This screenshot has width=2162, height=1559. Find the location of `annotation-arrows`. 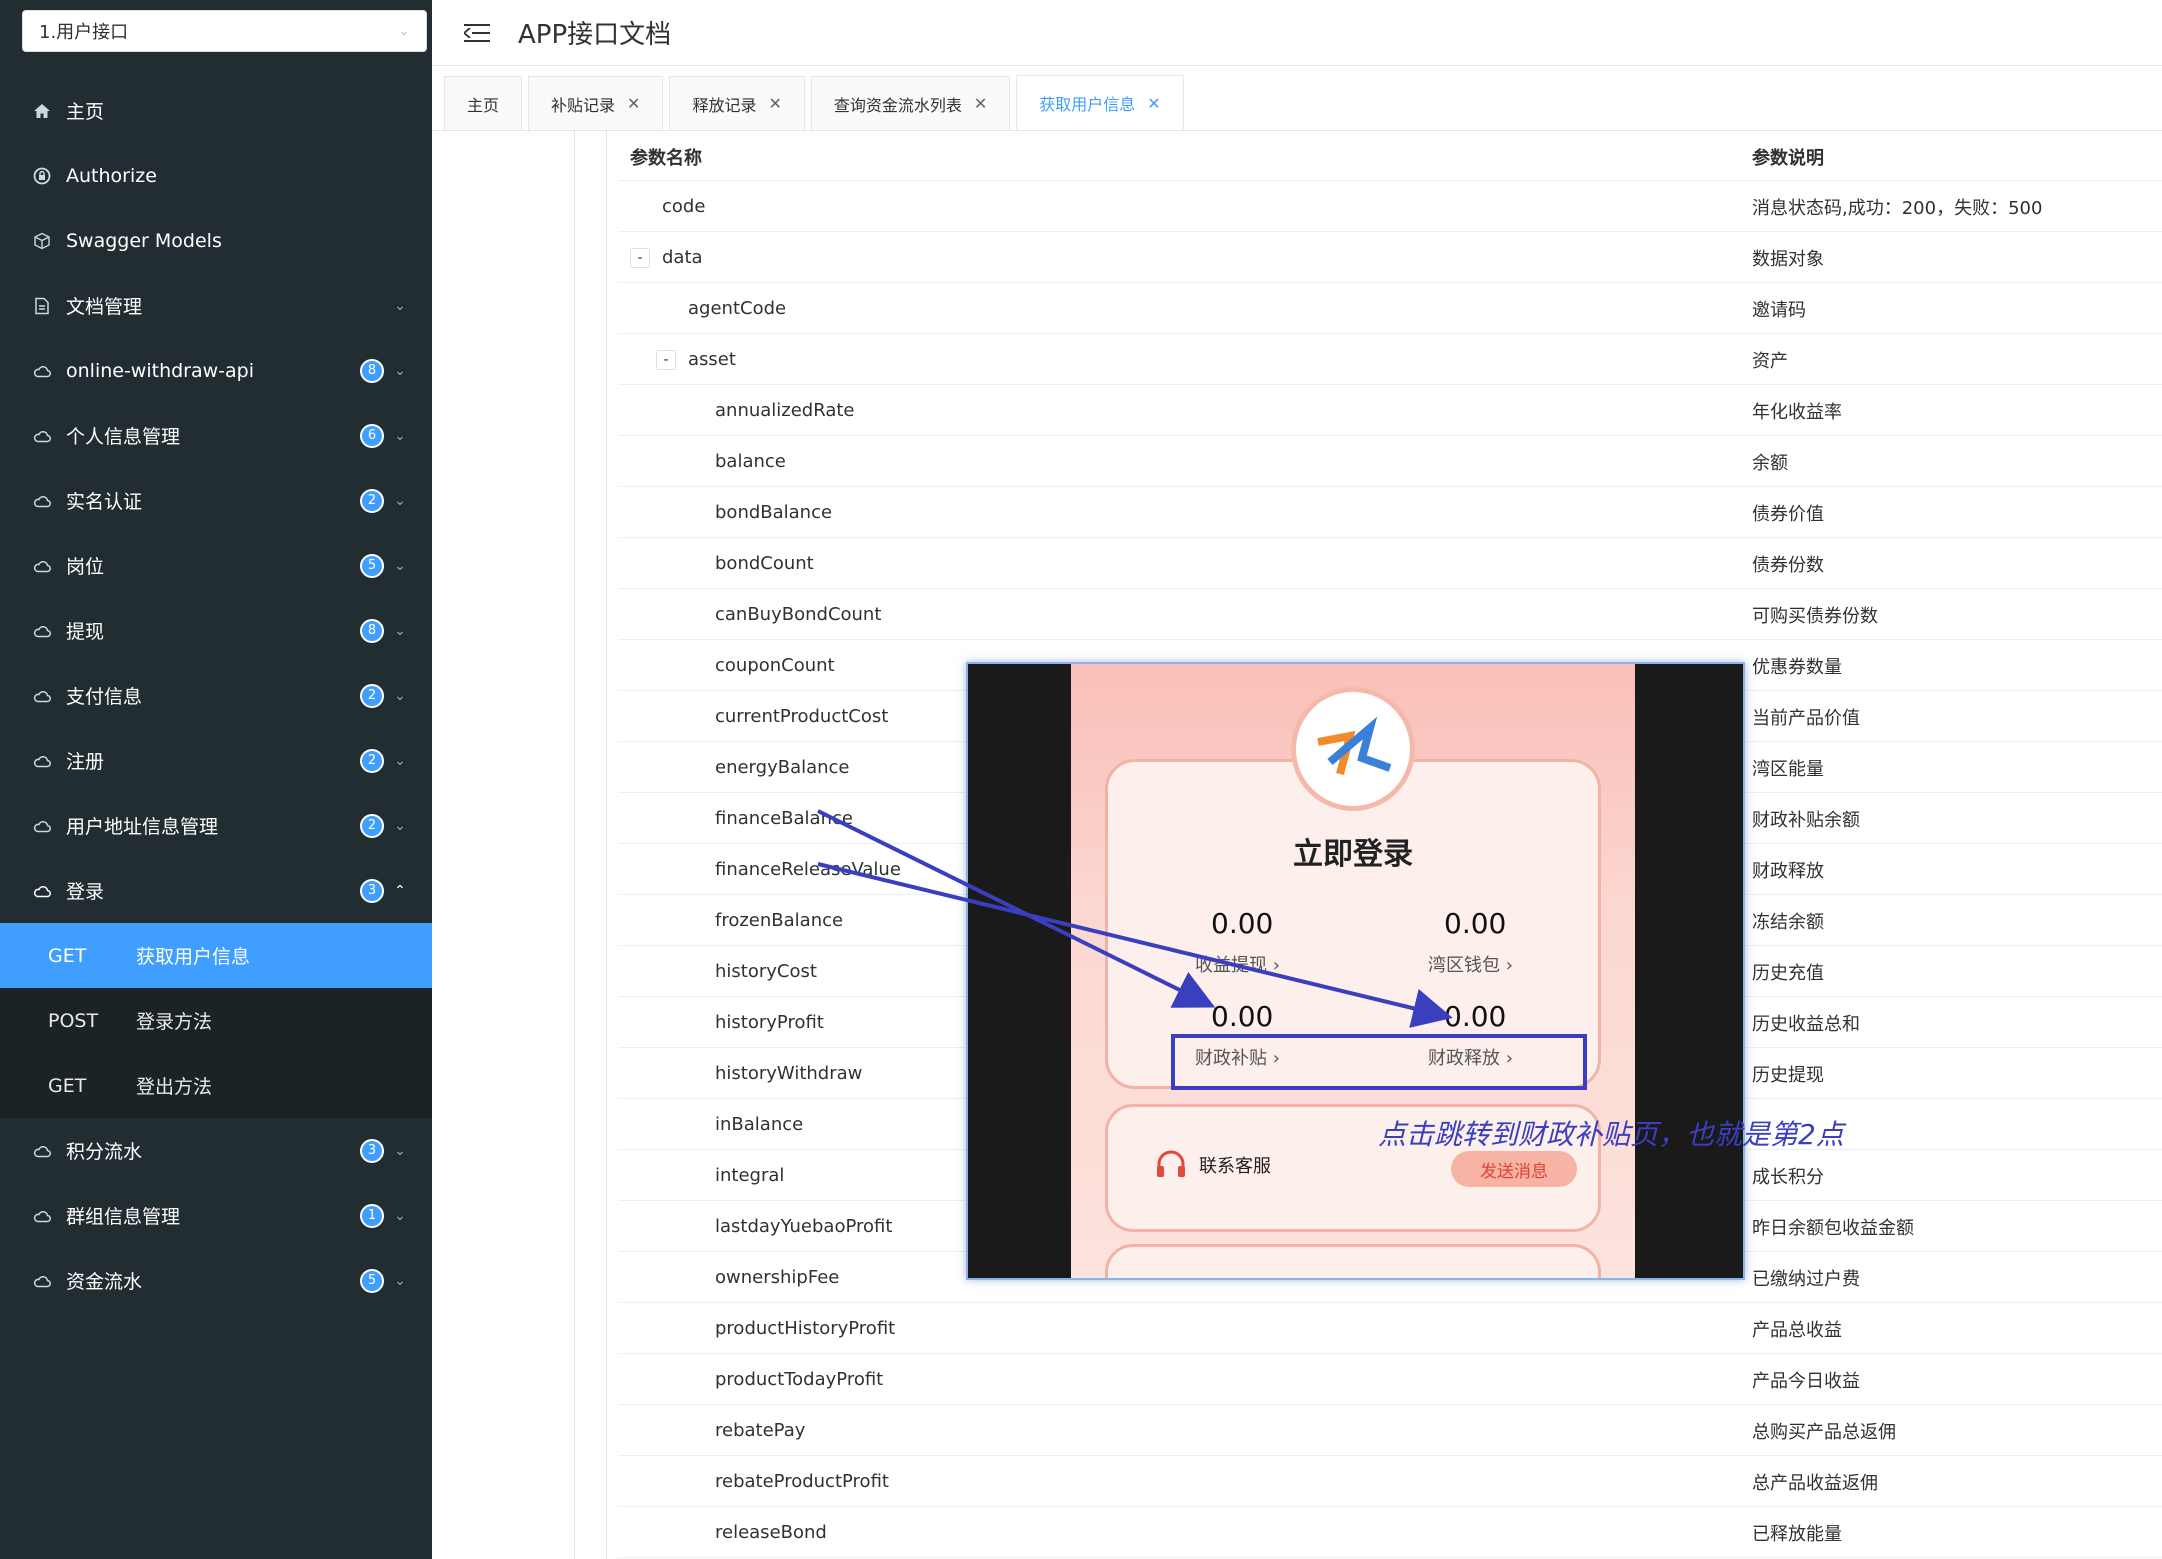

annotation-arrows is located at coordinates (1135, 918).